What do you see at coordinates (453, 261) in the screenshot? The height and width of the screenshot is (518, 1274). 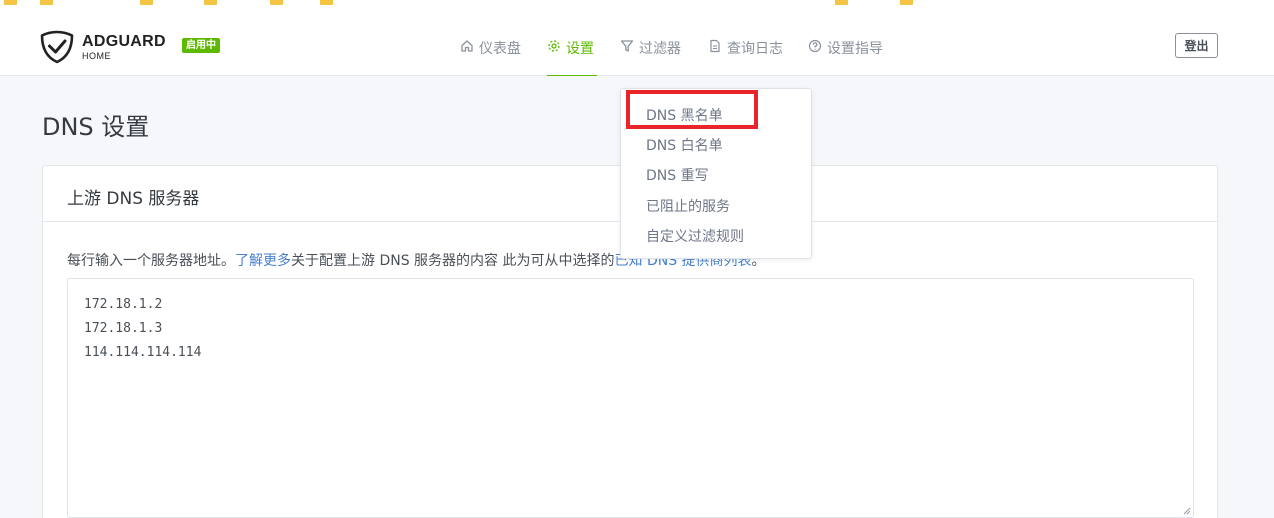 I see `desc-text: 关于配置上游 DNS 服务器的内容 此为可从中选择的` at bounding box center [453, 261].